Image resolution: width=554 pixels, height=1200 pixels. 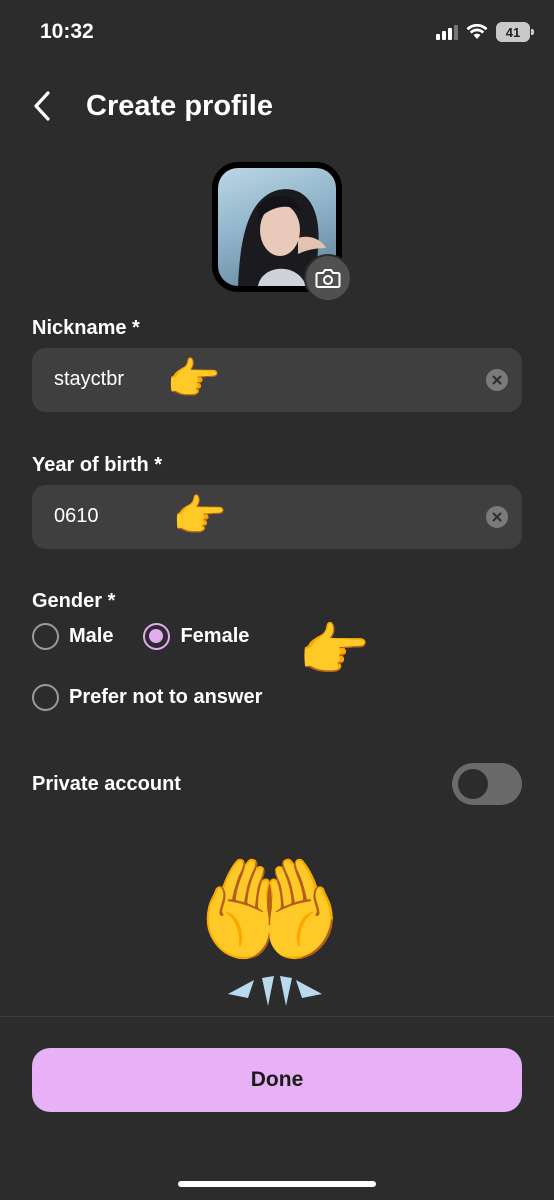 I want to click on nickname-value: stayctbr, so click(x=89, y=379).